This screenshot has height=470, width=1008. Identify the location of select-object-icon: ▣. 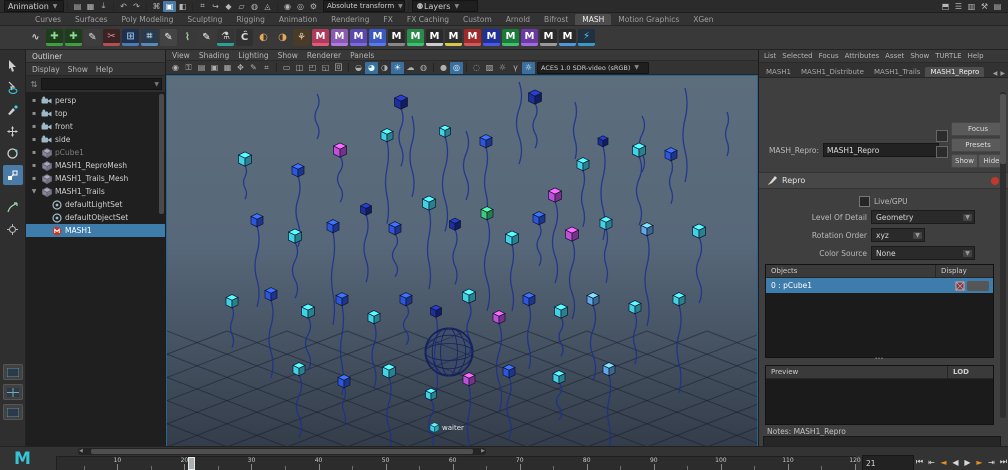
(169, 6).